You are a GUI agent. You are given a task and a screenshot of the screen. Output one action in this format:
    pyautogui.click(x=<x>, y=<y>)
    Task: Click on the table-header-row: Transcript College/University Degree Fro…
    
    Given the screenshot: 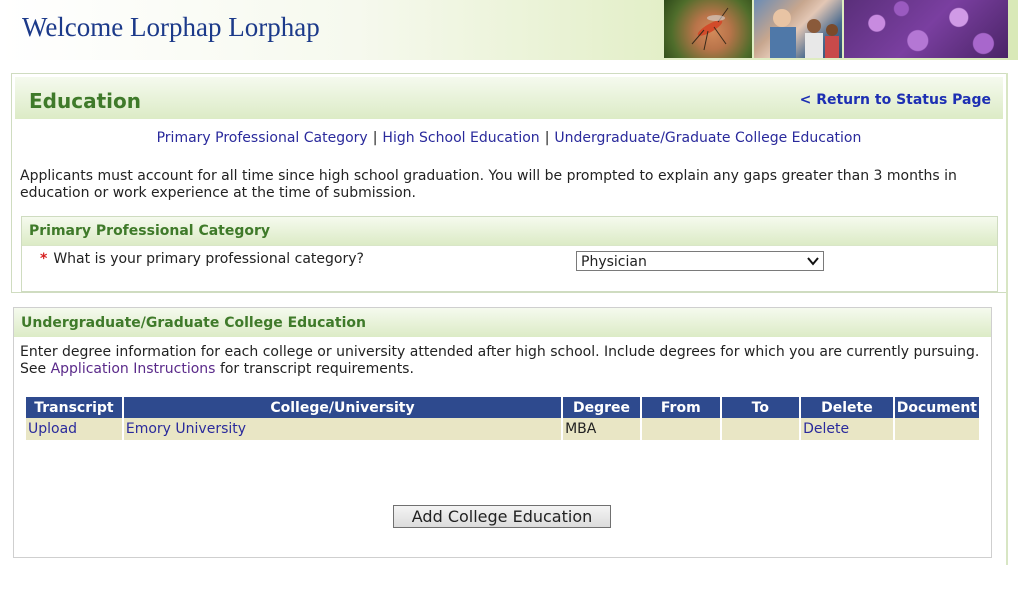 What is the action you would take?
    pyautogui.click(x=502, y=407)
    